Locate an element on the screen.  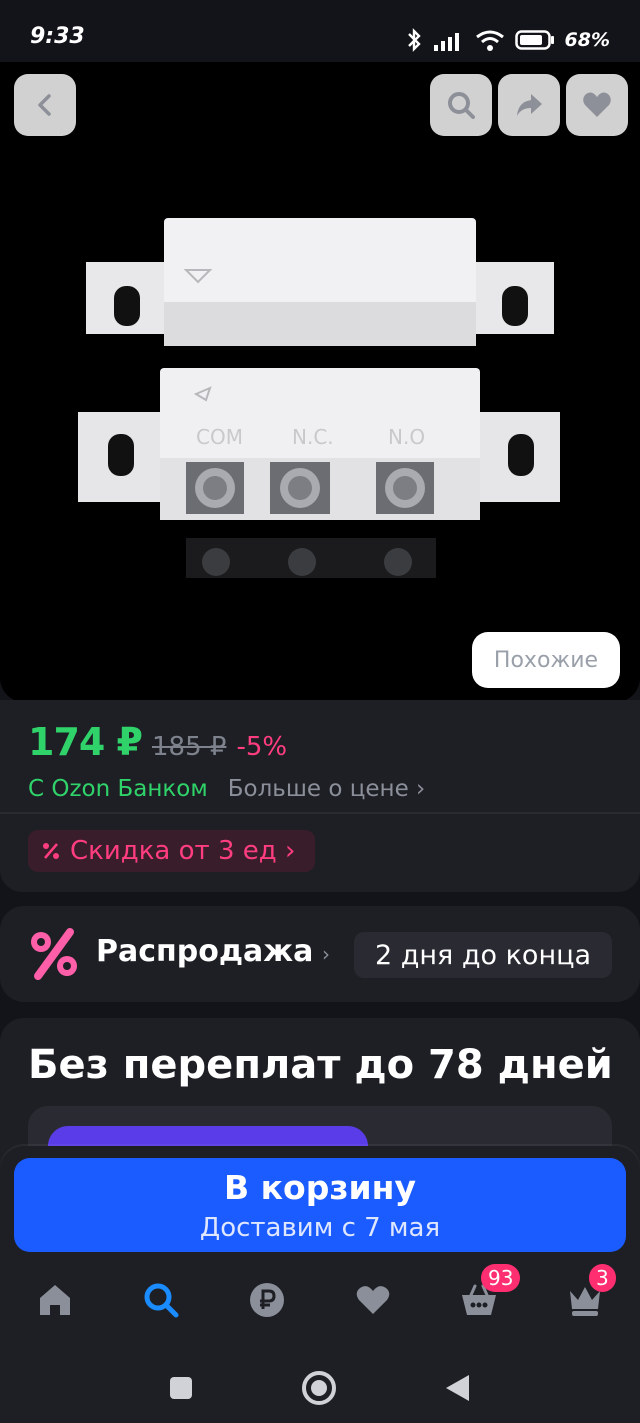
wifi-icon is located at coordinates (489, 40).